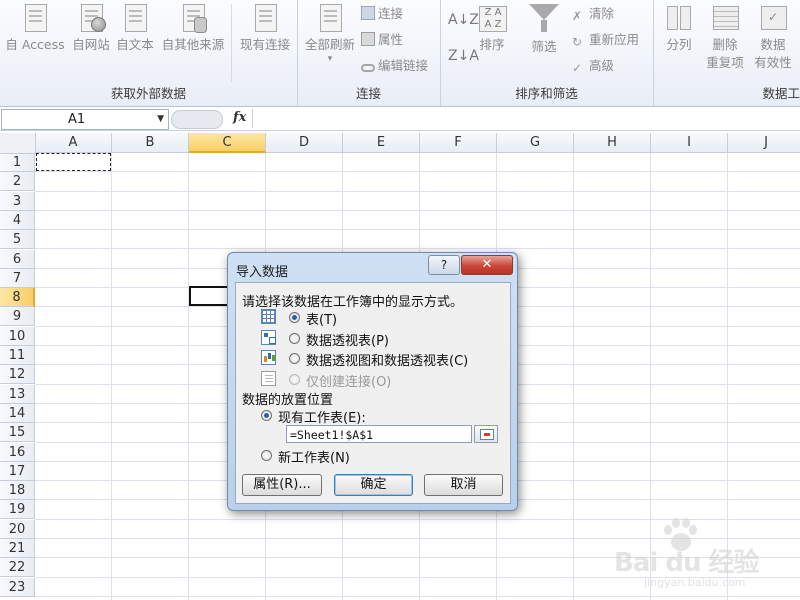  What do you see at coordinates (294, 358) in the screenshot?
I see `radio-pivot-chart` at bounding box center [294, 358].